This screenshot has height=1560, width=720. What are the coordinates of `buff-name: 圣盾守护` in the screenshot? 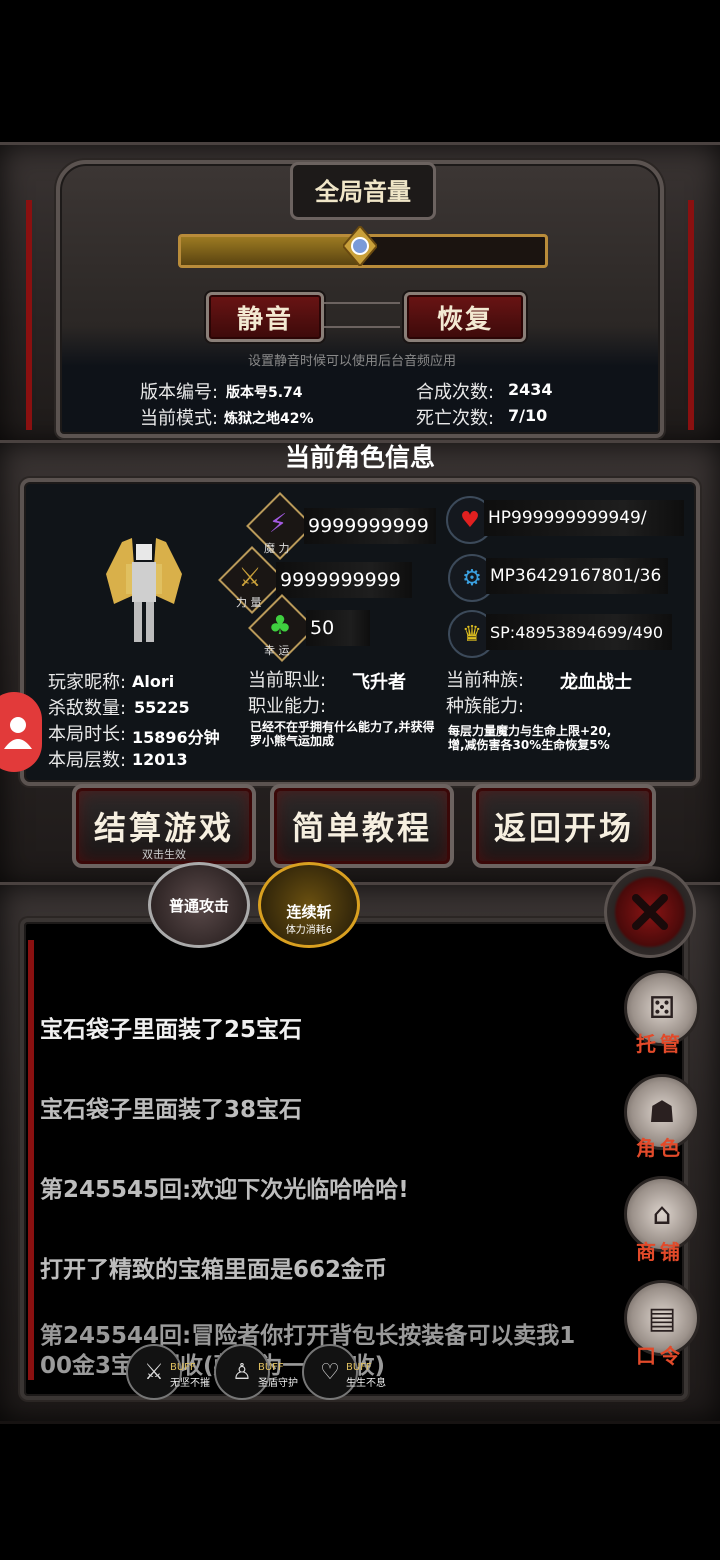 It's located at (278, 1383).